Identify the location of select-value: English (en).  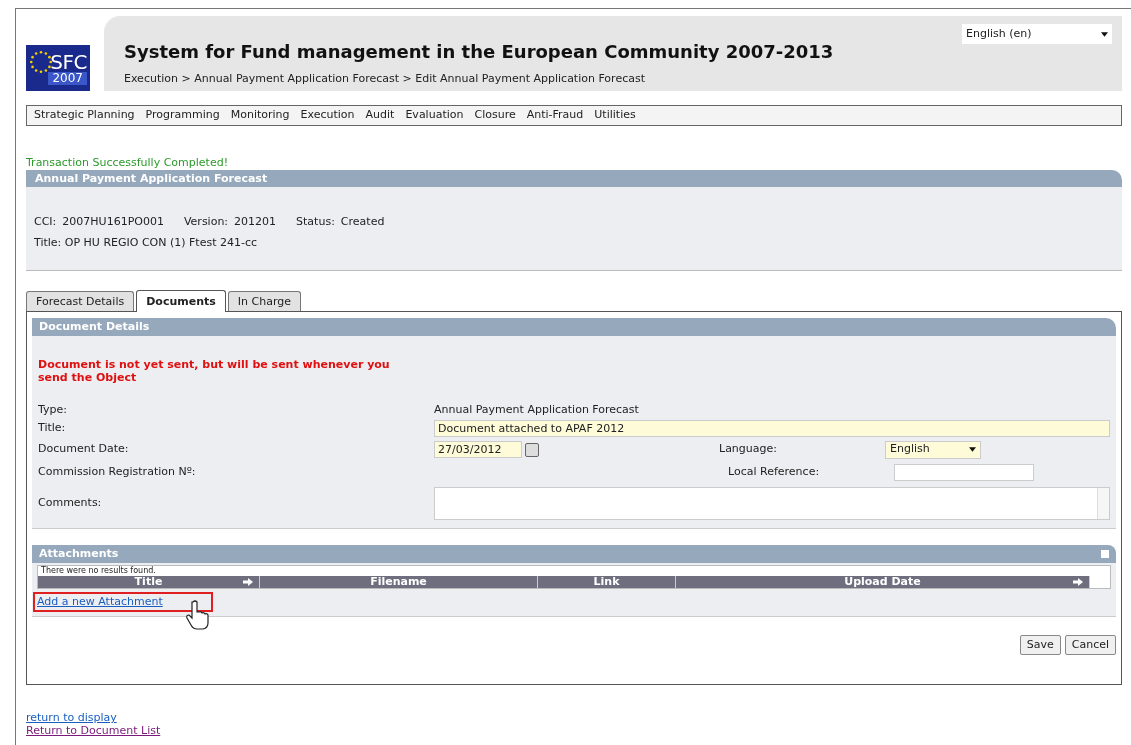
(999, 33).